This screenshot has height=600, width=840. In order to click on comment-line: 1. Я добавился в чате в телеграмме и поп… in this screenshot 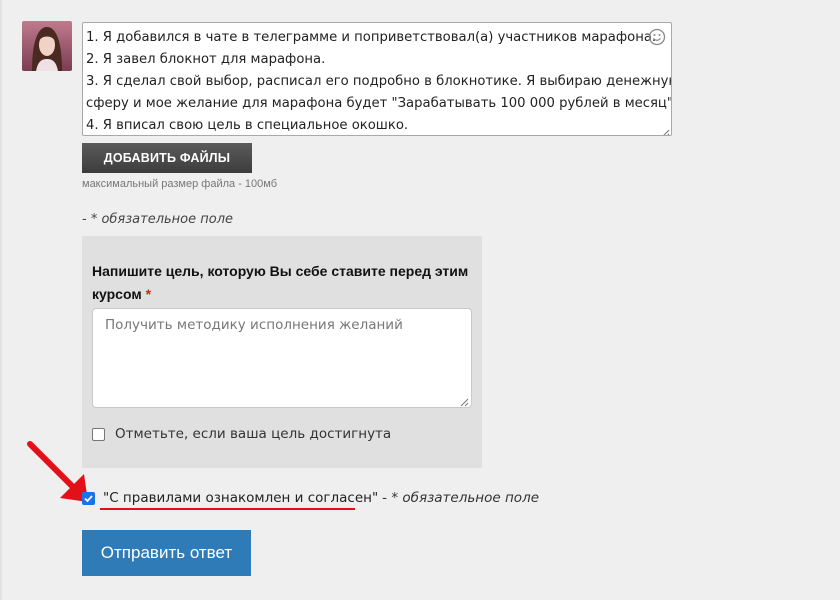, I will do `click(371, 37)`.